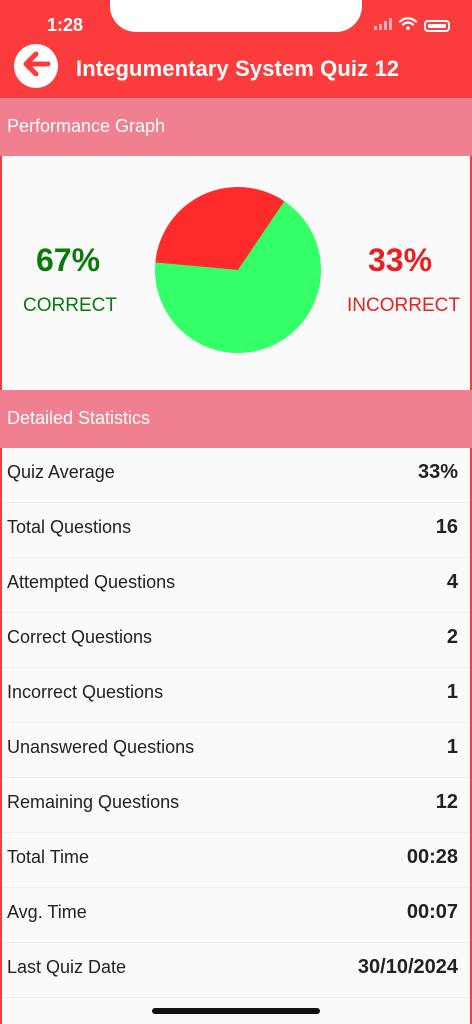  Describe the element at coordinates (236, 530) in the screenshot. I see `stat-row: Total Questions 16` at that location.